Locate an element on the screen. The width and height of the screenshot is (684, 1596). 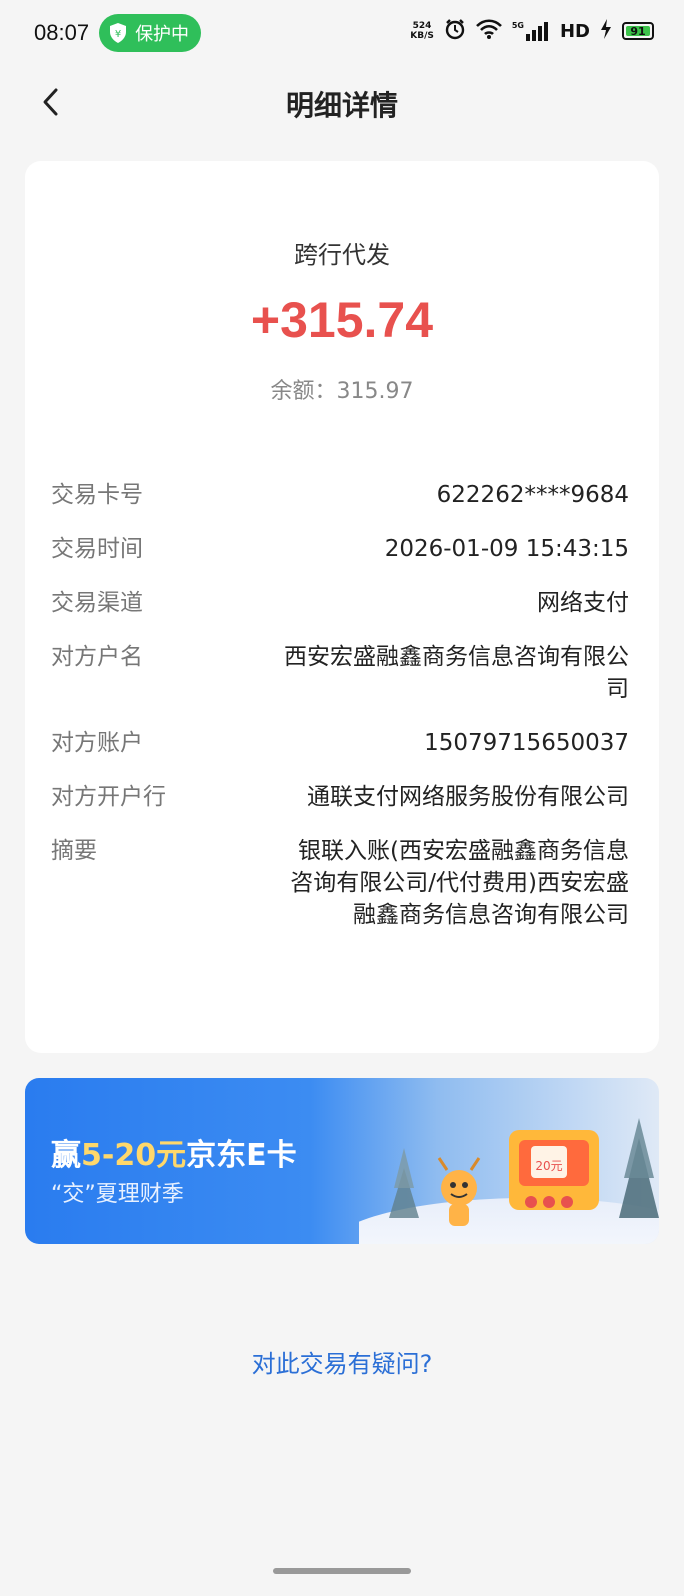
detail-row-payee-name: 对方户名 西安宏盛融鑫商务信息咨询有限公司 is located at coordinates (340, 673).